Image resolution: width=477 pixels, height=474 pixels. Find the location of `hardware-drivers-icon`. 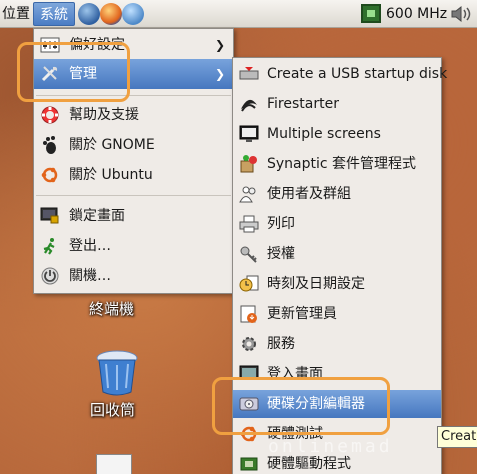

hardware-drivers-icon is located at coordinates (249, 464).